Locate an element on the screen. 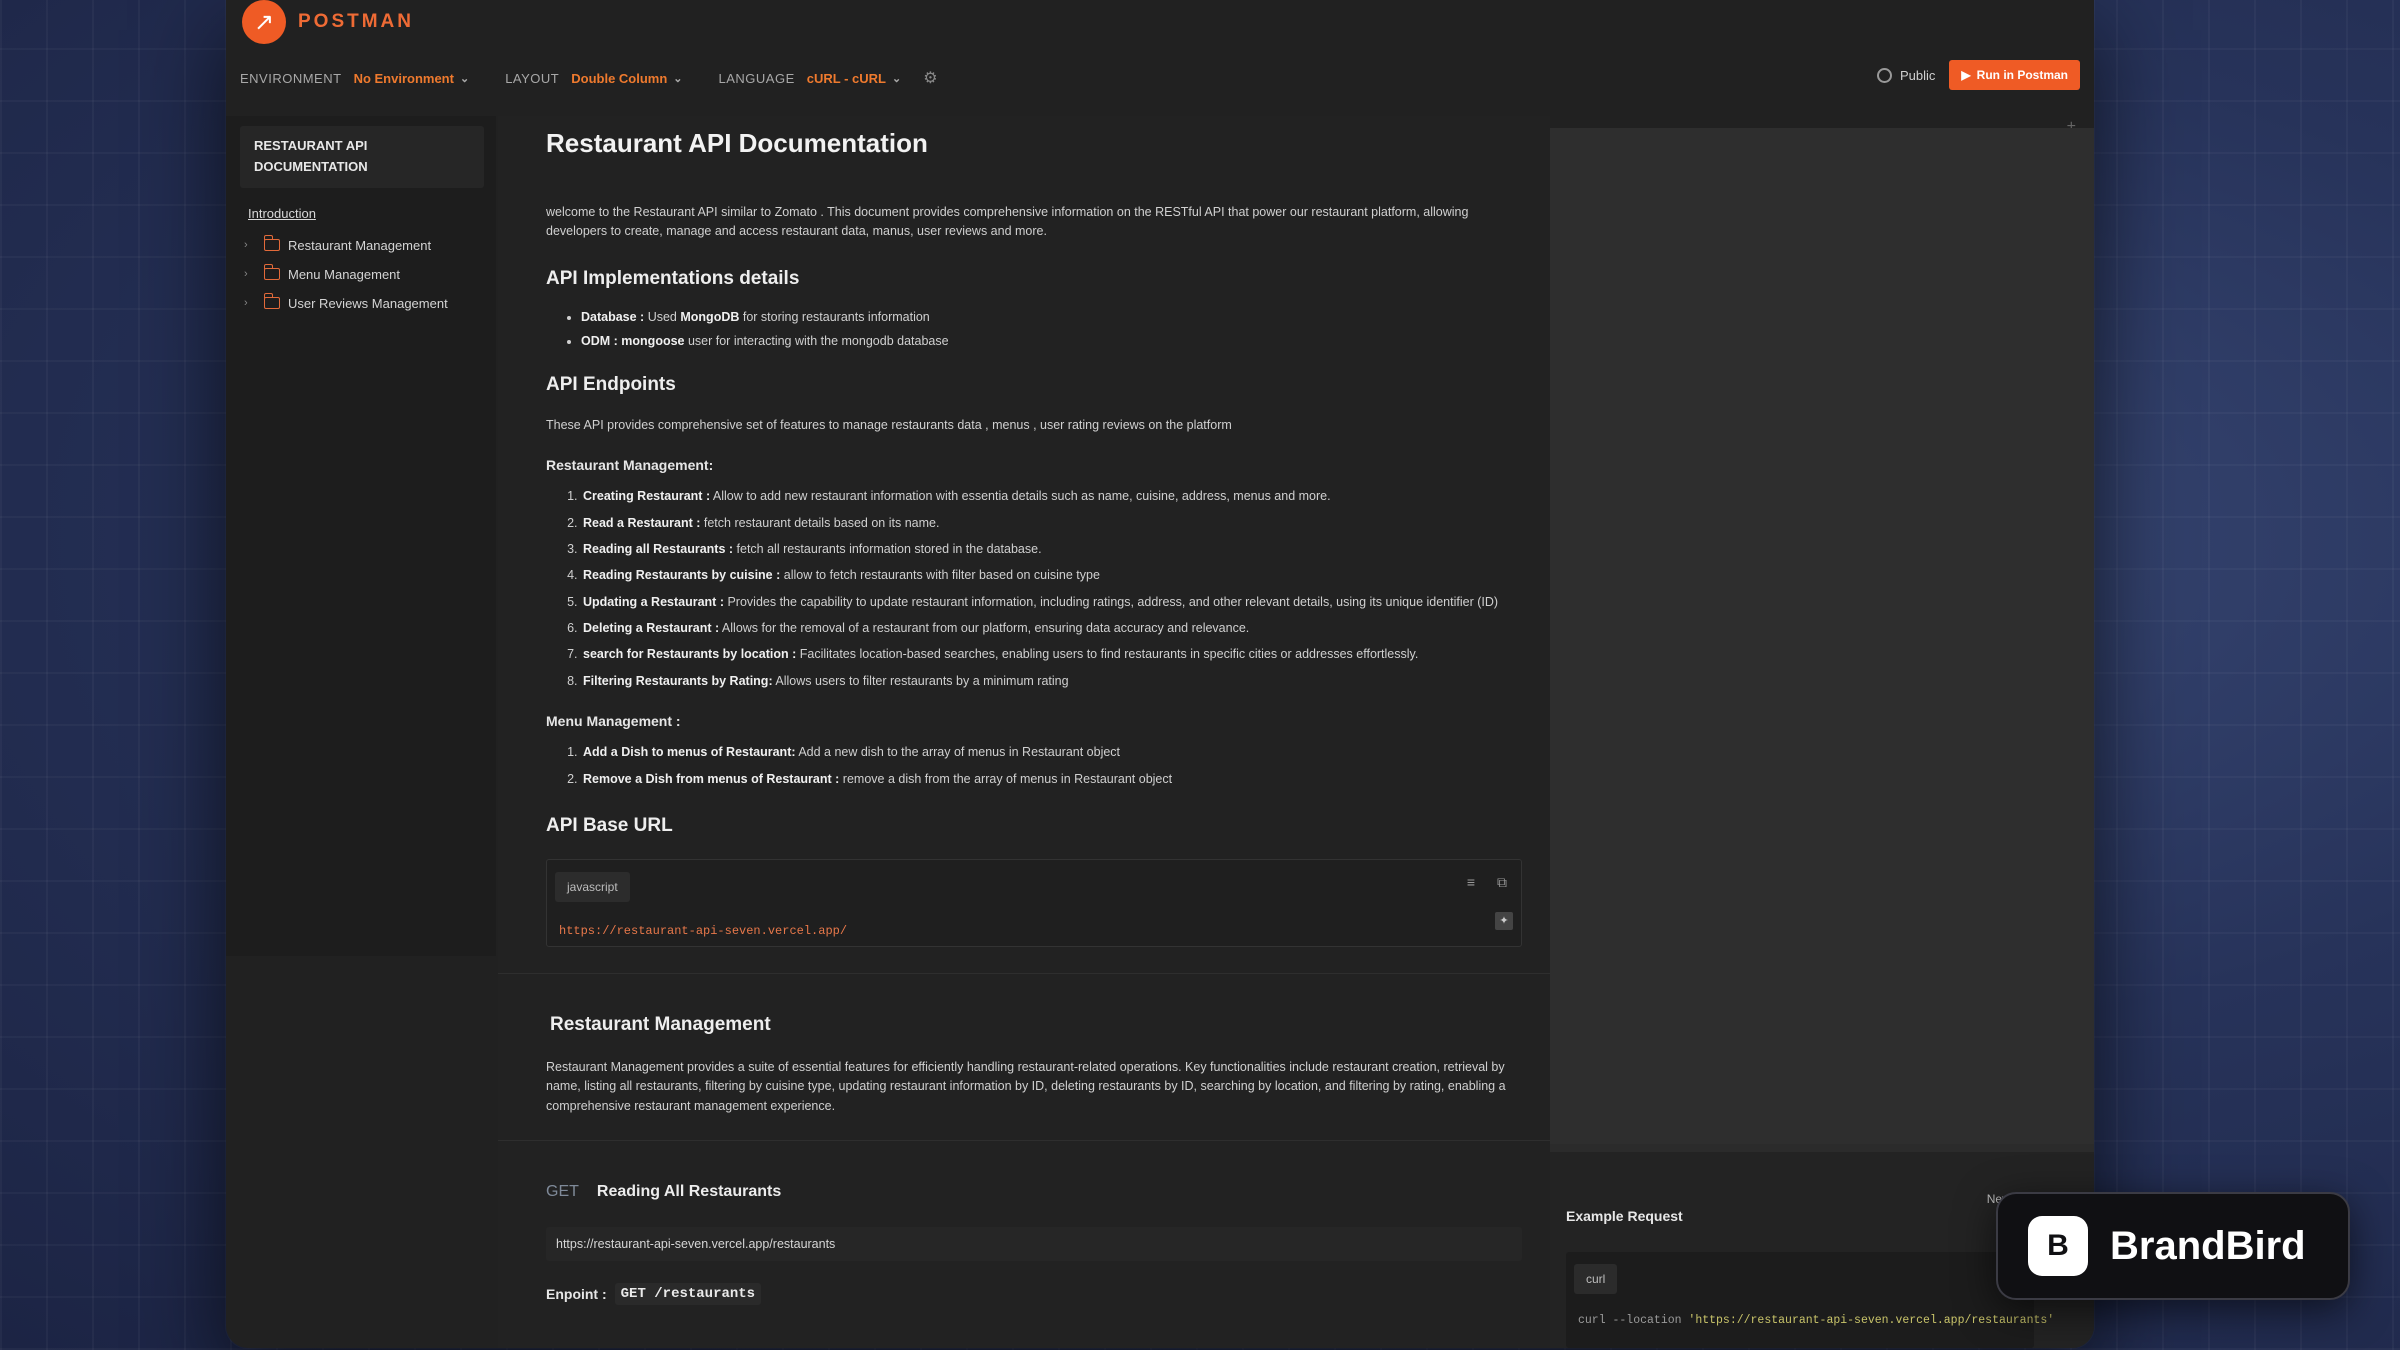  sidebar-item-menu-management: › Menu Management is located at coordinates (361, 274).